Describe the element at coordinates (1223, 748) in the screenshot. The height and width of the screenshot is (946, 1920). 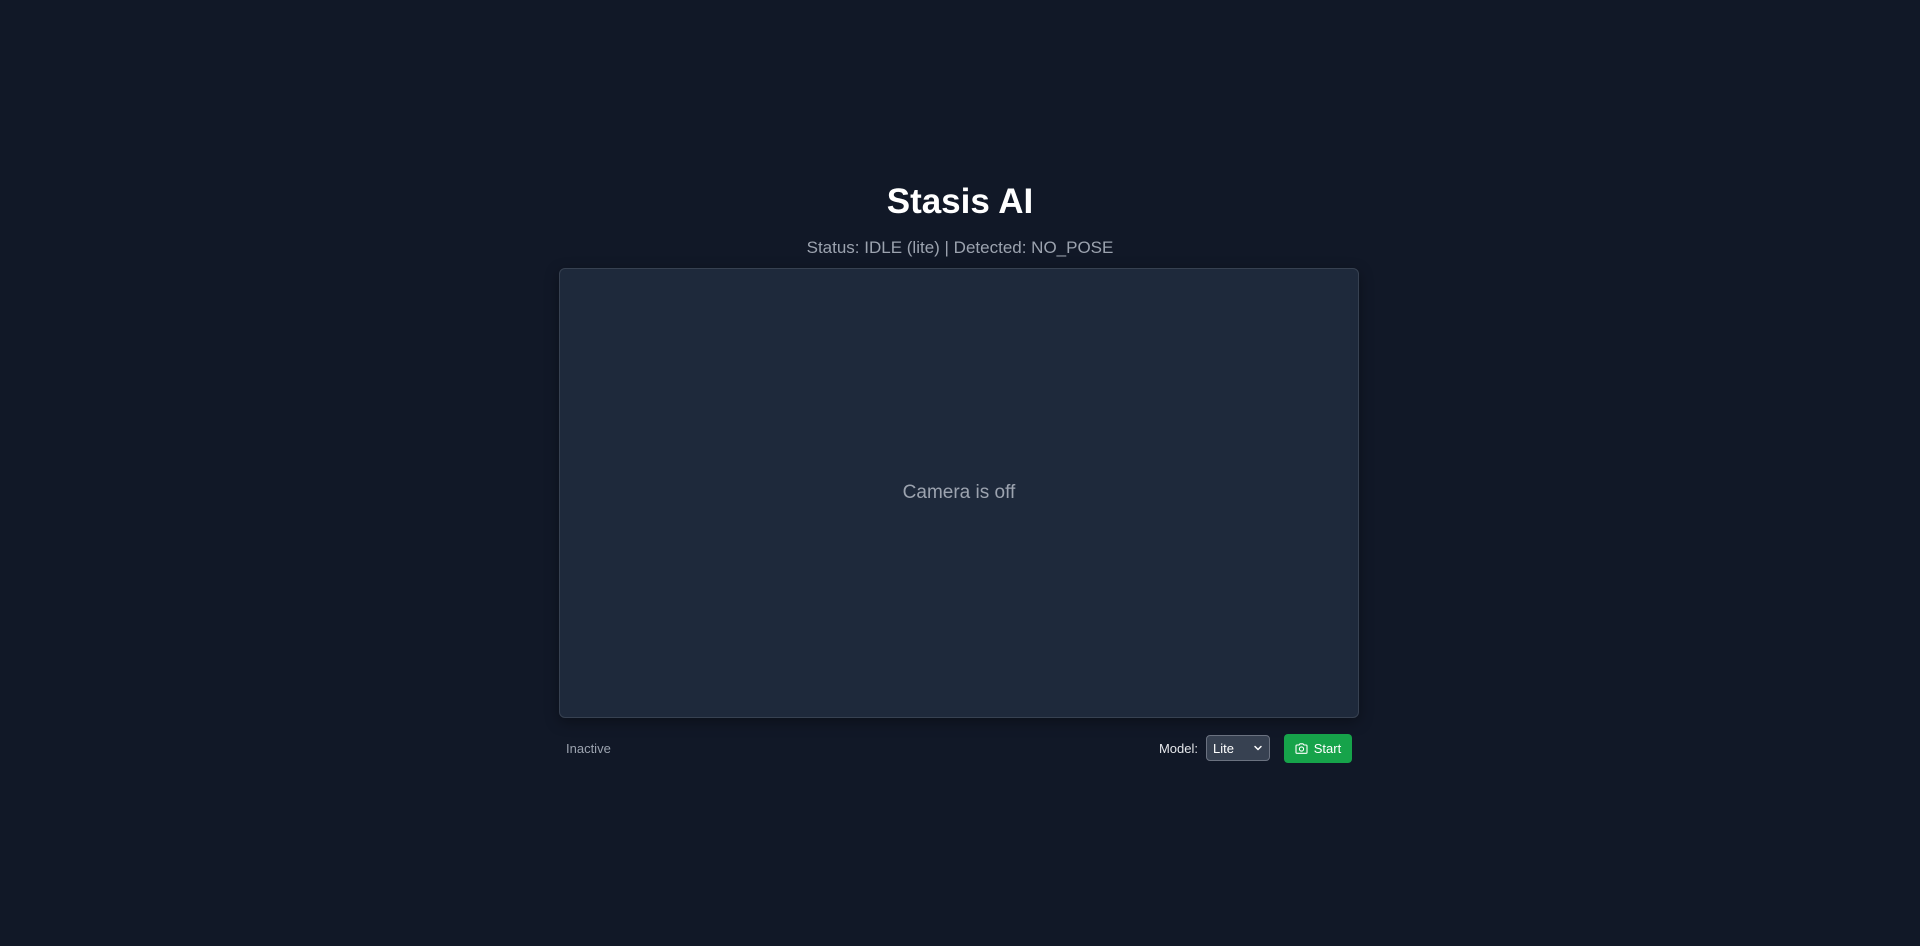
I see `model-select-value: Lite` at that location.